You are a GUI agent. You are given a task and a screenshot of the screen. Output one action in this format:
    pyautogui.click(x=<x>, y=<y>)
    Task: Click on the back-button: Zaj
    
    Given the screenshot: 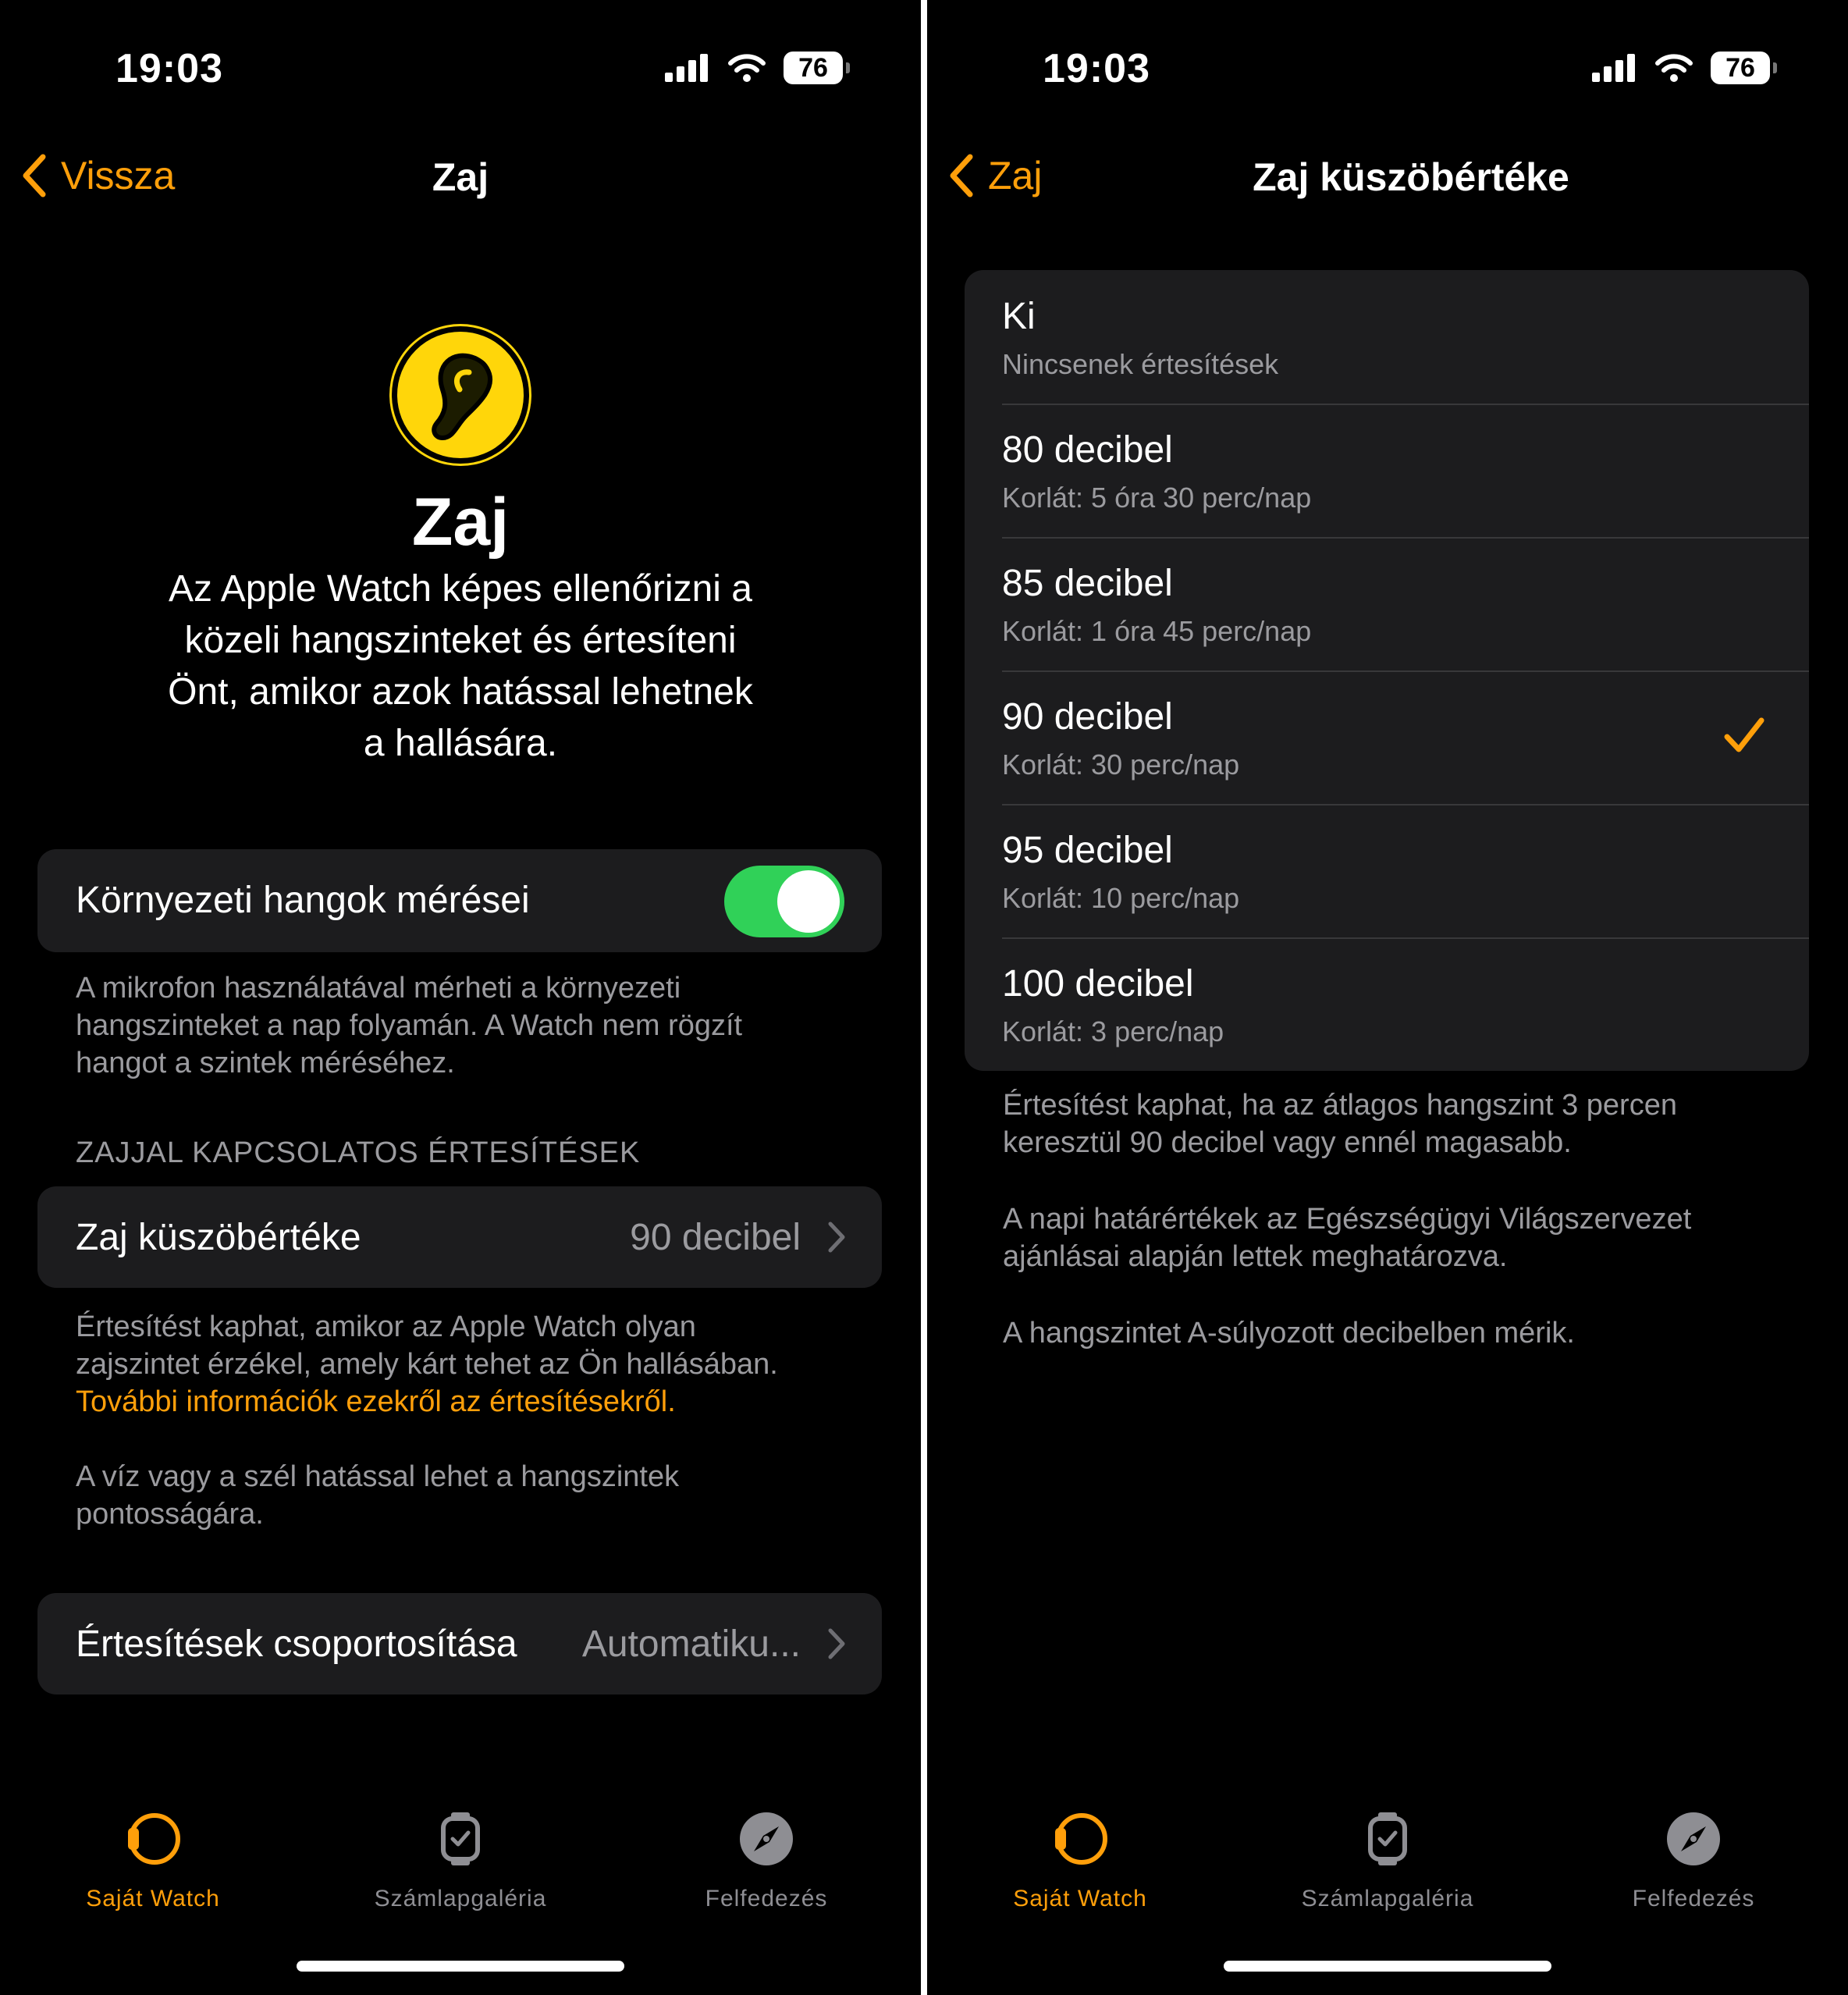 What is the action you would take?
    pyautogui.click(x=994, y=175)
    